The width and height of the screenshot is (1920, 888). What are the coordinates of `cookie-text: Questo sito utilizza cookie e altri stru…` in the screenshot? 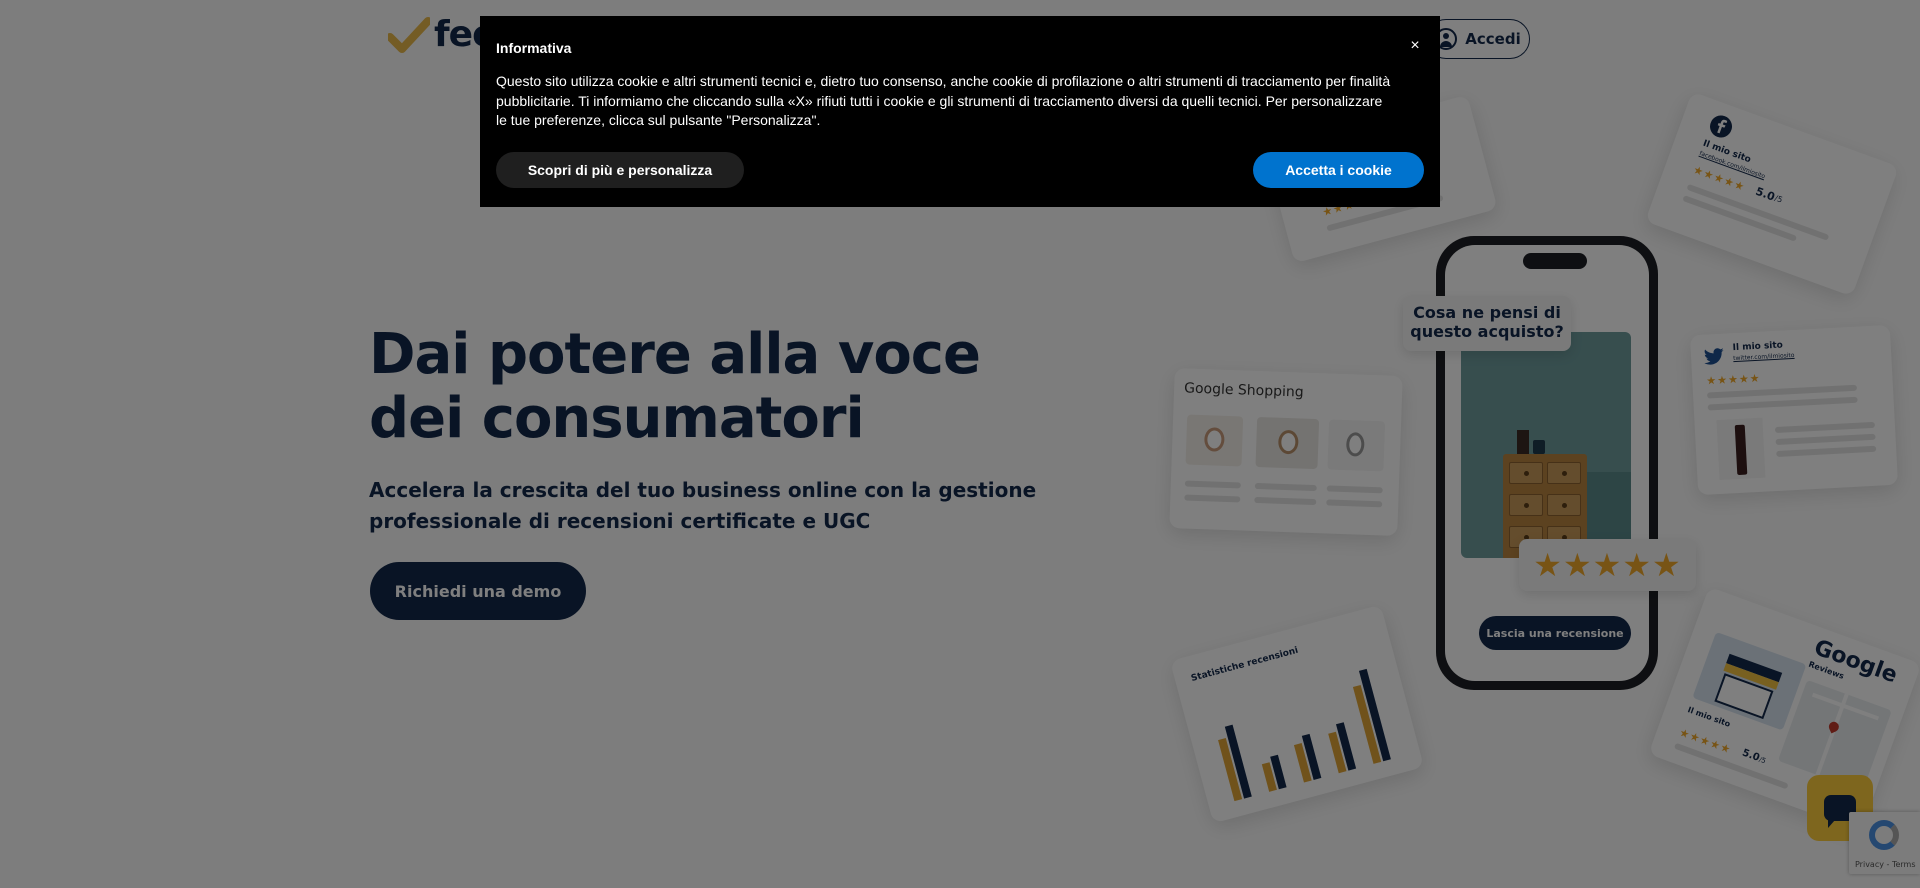 It's located at (943, 100).